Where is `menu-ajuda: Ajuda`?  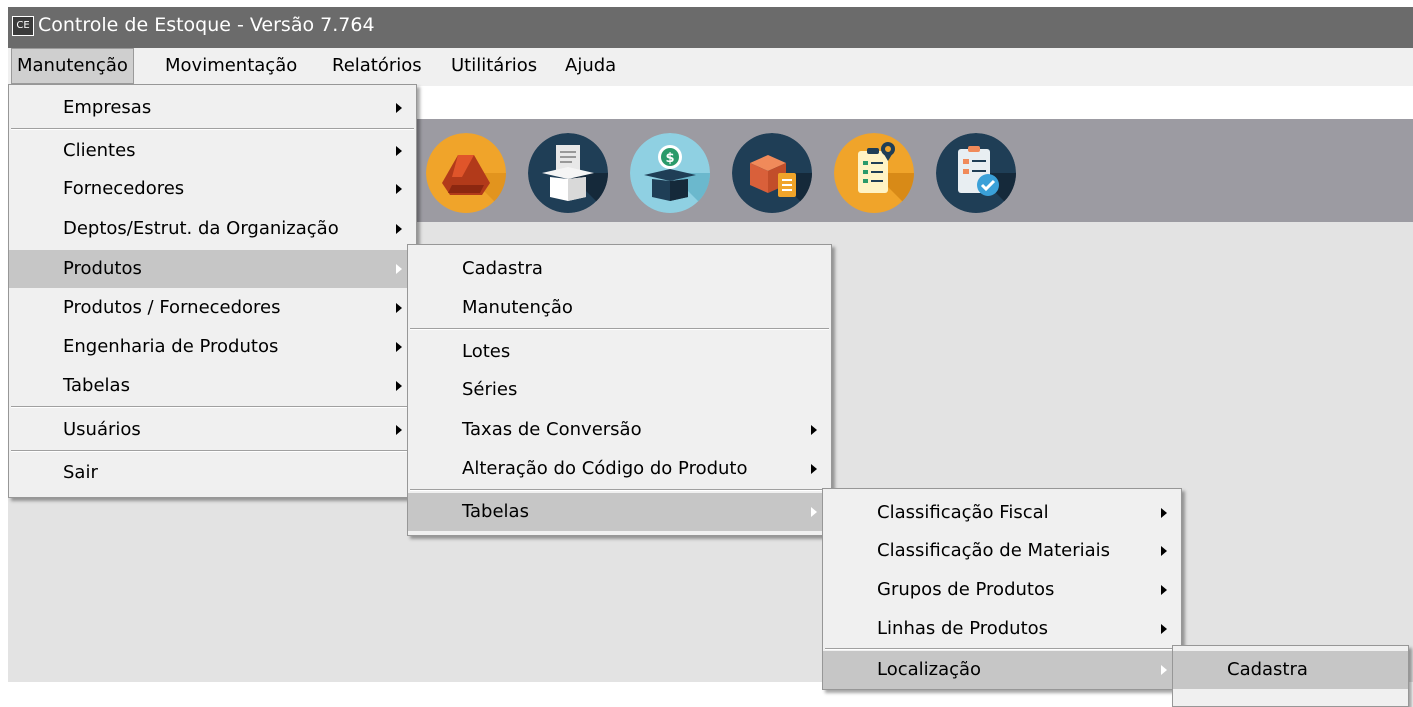
menu-ajuda: Ajuda is located at coordinates (590, 66).